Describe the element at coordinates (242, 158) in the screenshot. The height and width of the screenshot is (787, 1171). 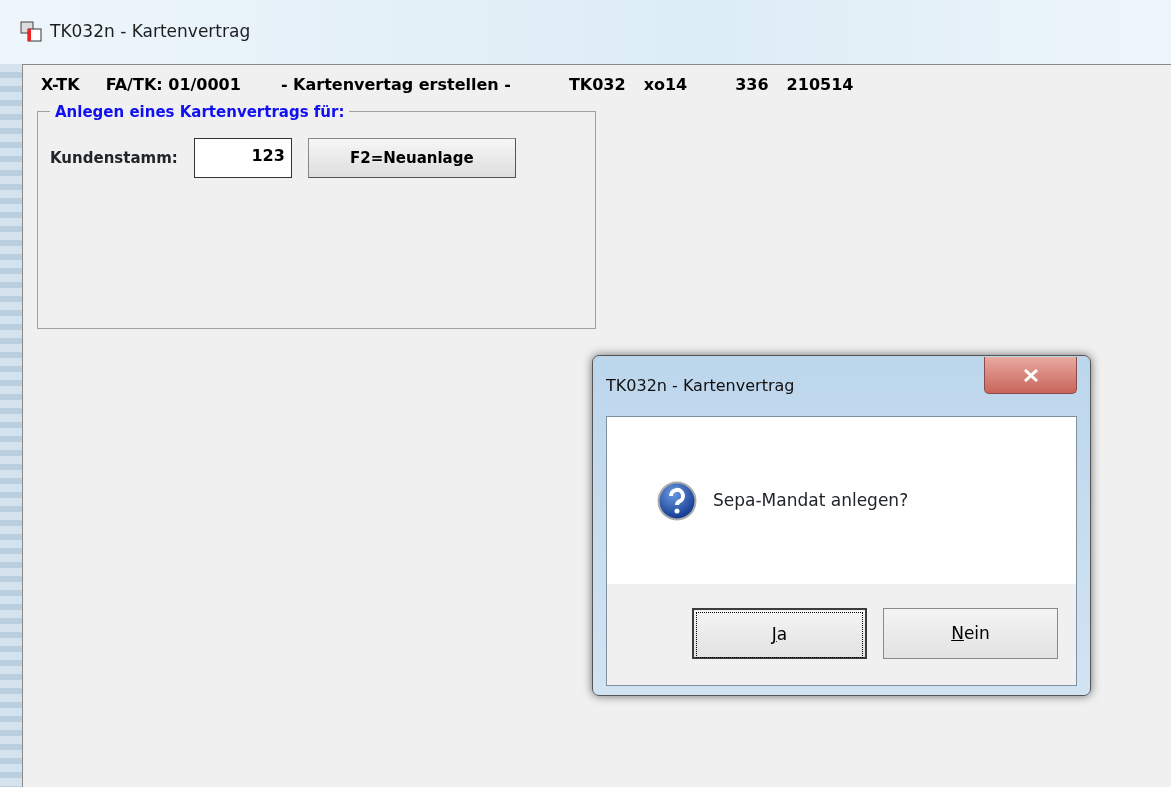
I see `customer-field: 123` at that location.